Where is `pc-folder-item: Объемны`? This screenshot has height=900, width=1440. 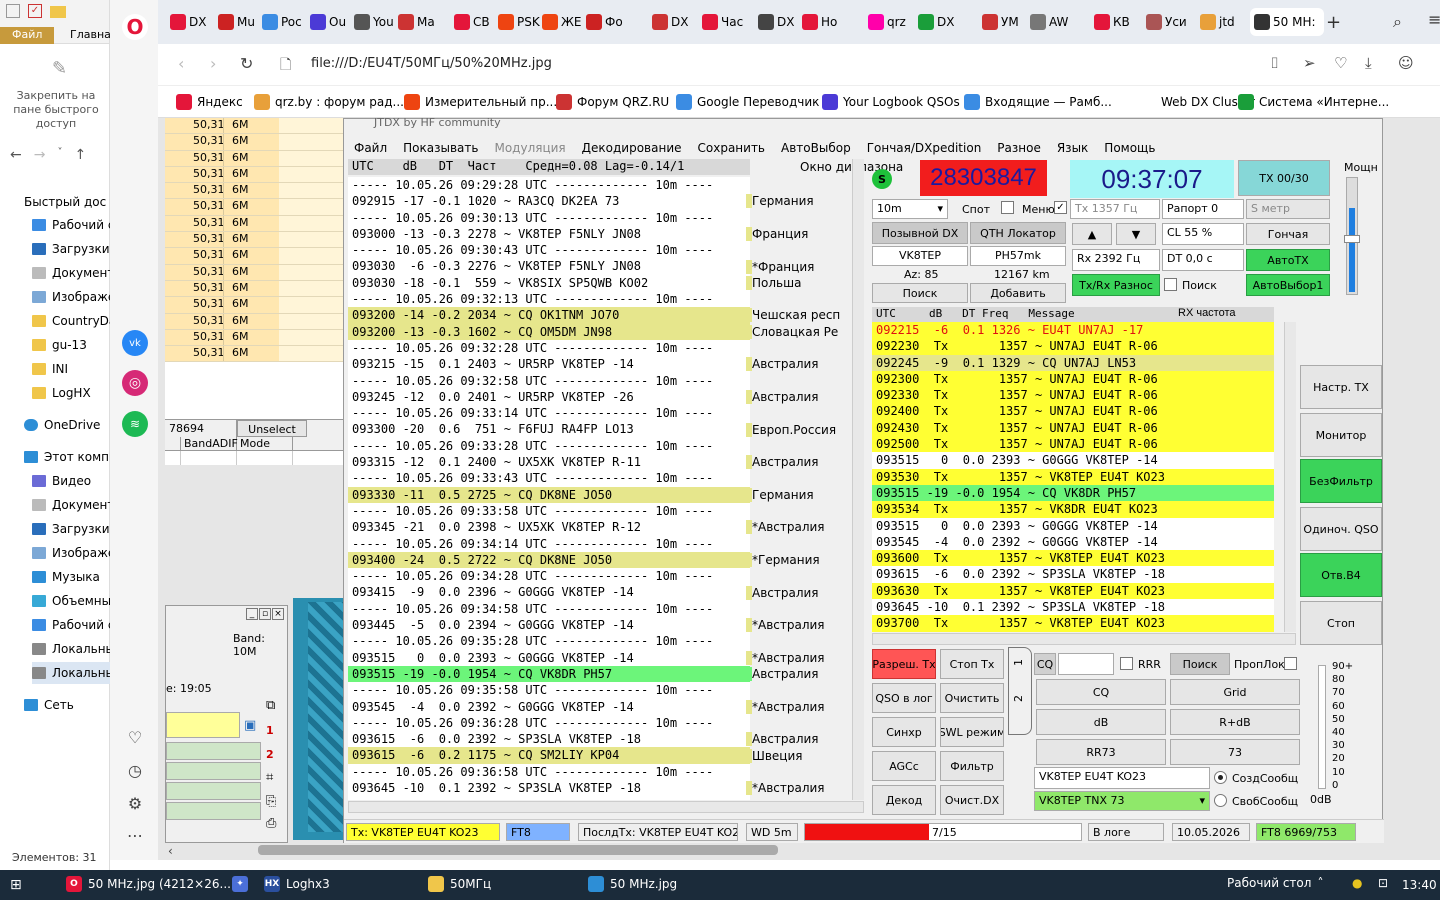
pc-folder-item: Объемны is located at coordinates (76, 601).